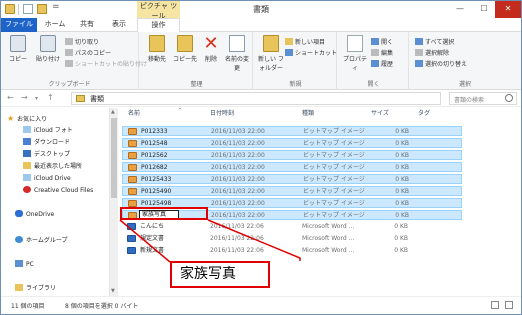 Image resolution: width=522 pixels, height=315 pixels. I want to click on paste-shortcut-button: ショートカットの貼り付け, so click(106, 64).